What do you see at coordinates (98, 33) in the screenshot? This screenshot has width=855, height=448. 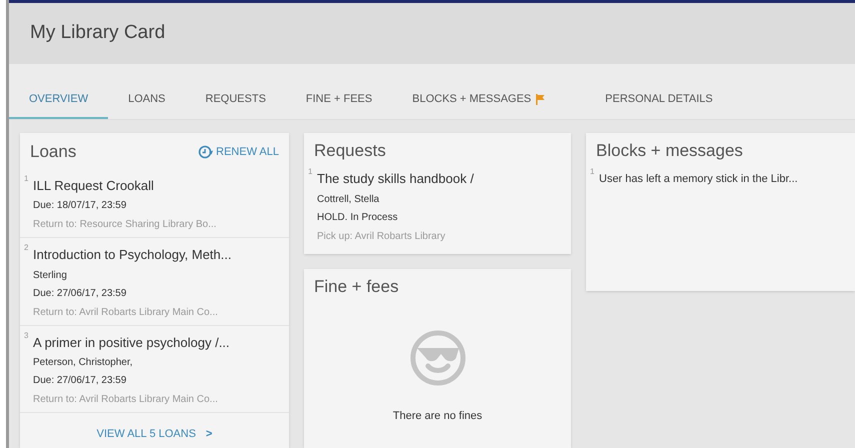 I see `page-title: My Library Card` at bounding box center [98, 33].